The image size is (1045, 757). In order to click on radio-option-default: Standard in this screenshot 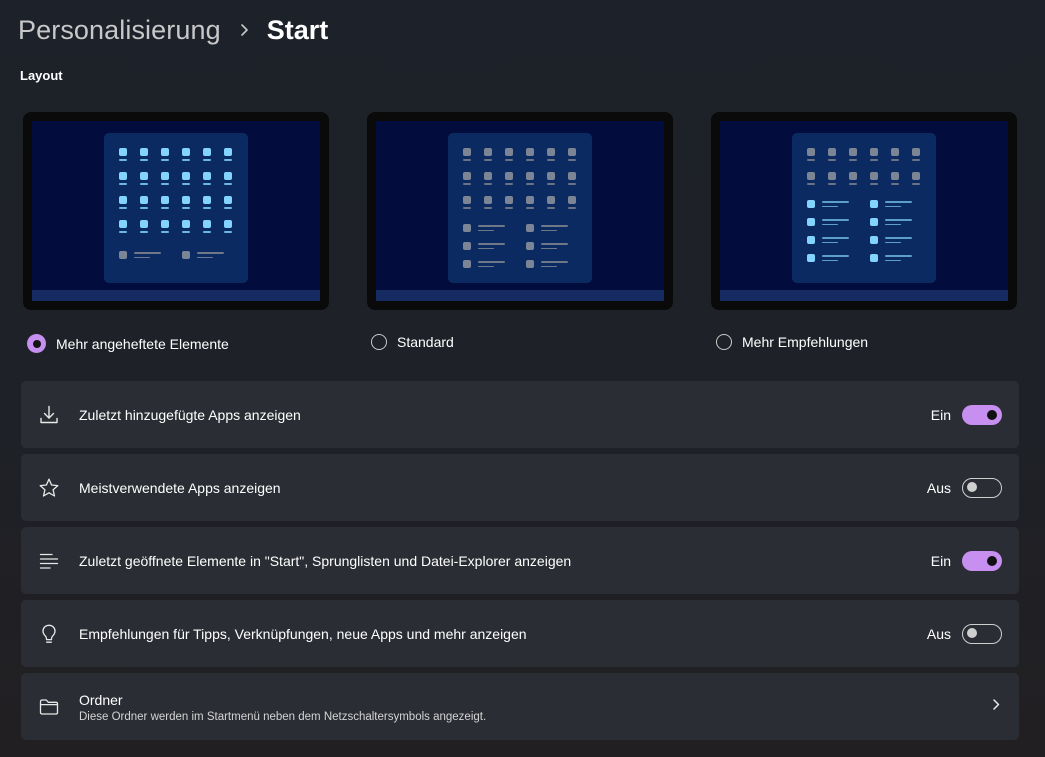, I will do `click(412, 342)`.